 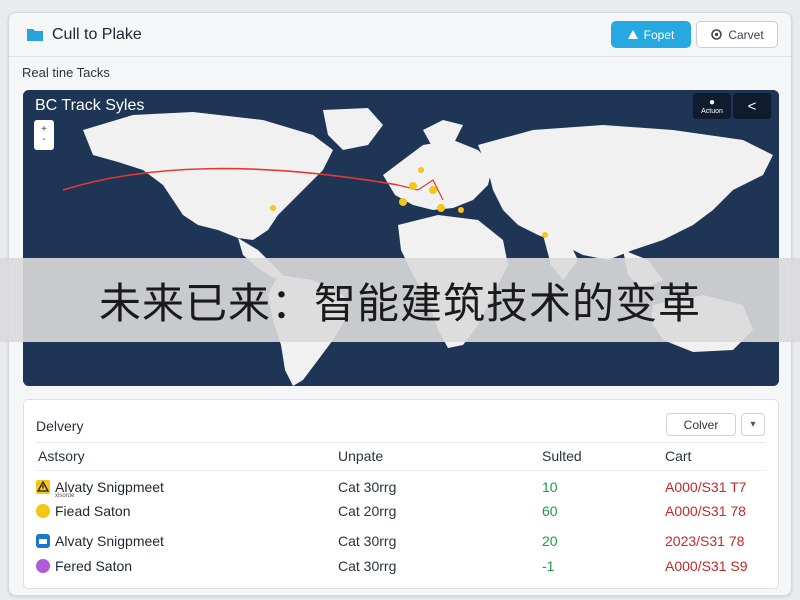 What do you see at coordinates (746, 34) in the screenshot?
I see `cancel-button-label: Carvet` at bounding box center [746, 34].